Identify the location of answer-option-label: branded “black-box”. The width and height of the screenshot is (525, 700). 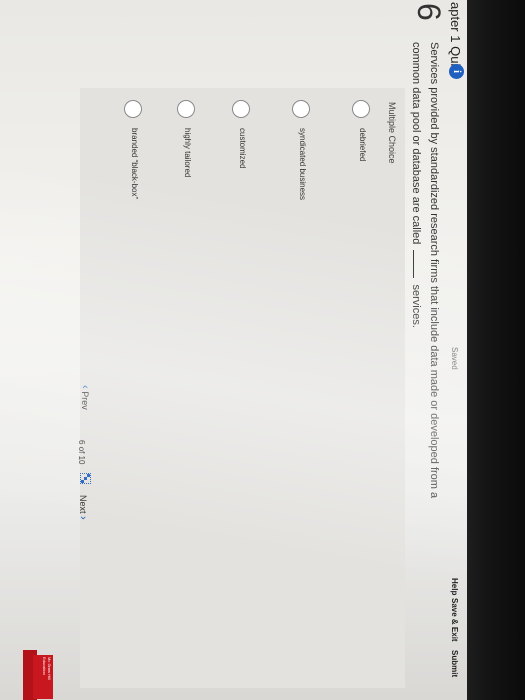
(134, 163).